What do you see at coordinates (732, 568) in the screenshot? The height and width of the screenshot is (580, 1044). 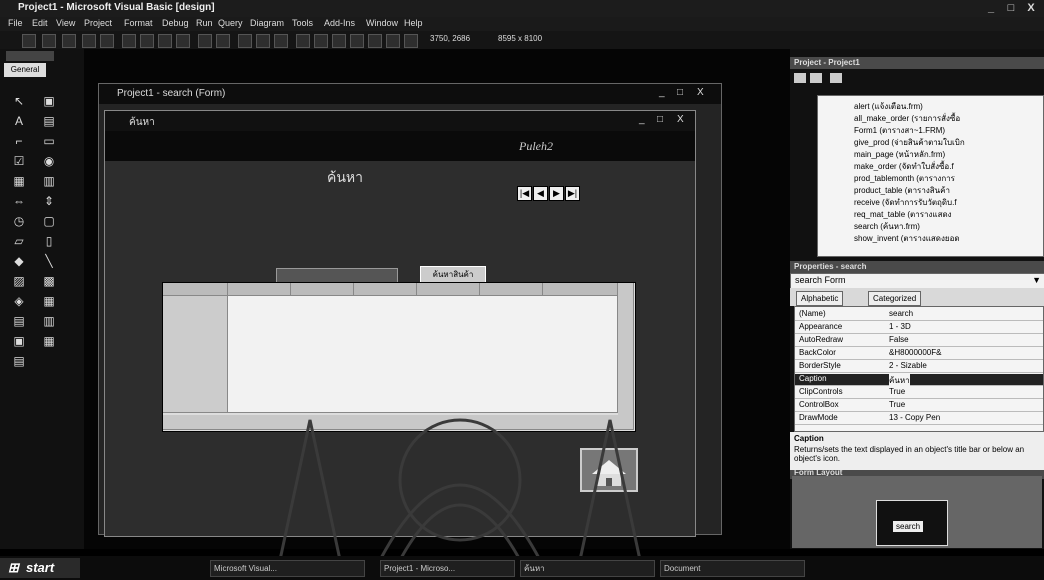 I see `taskbar-item: Document` at bounding box center [732, 568].